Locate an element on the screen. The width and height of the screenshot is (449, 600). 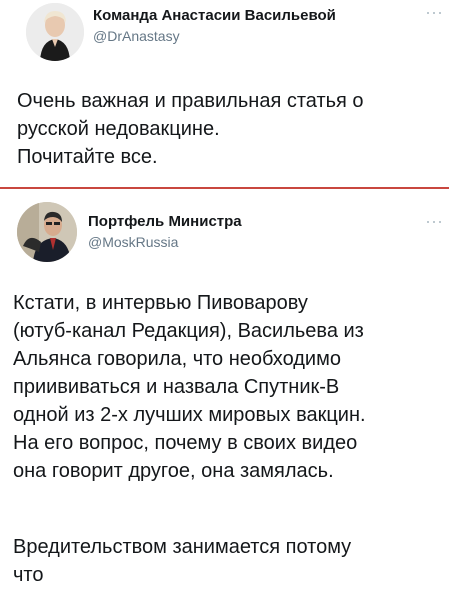
author-name: Портфель Министра is located at coordinates (165, 221).